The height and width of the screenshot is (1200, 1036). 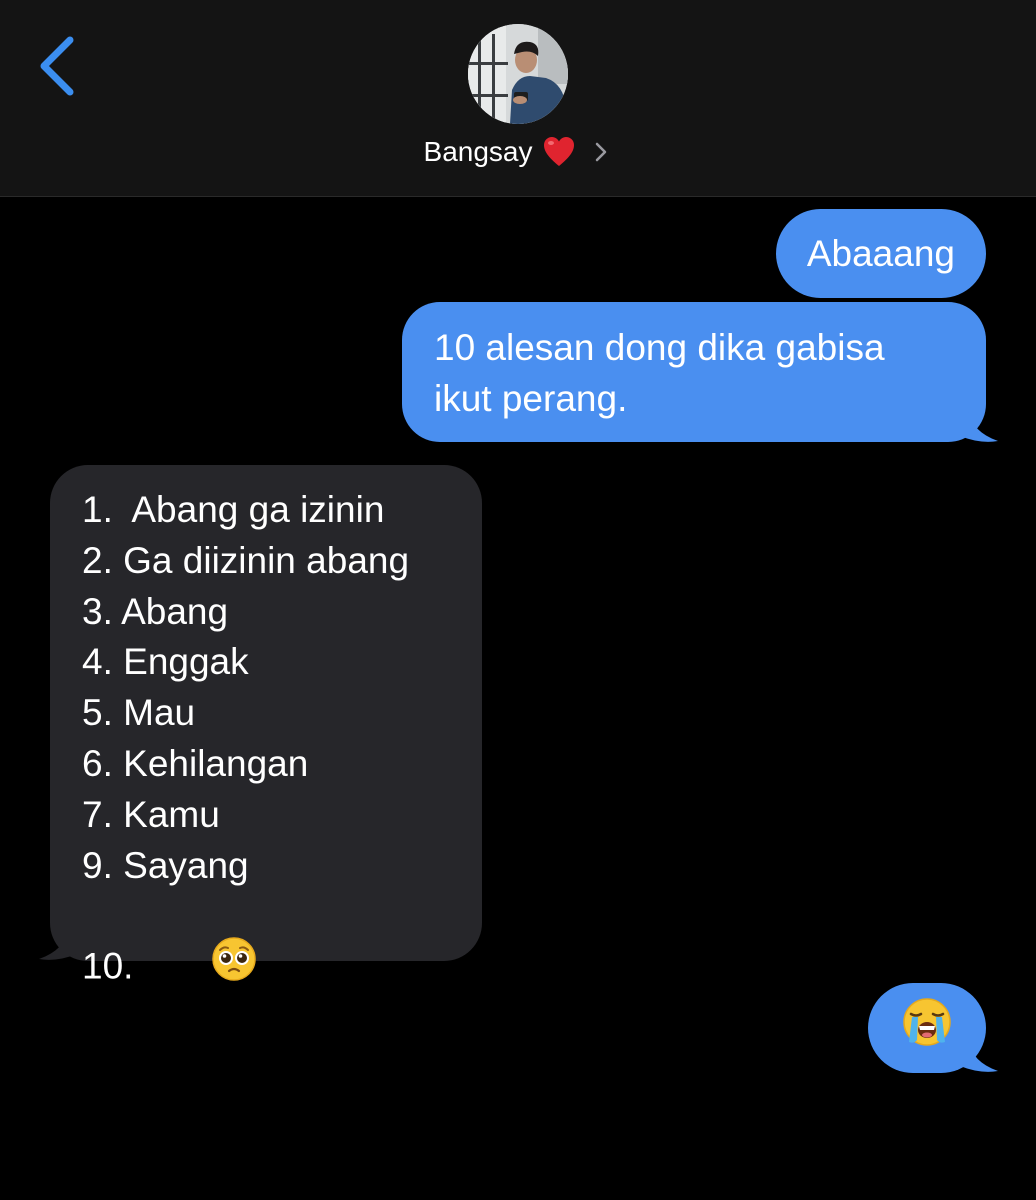 I want to click on message-bubble-outgoing: Abaaang, so click(x=880, y=253).